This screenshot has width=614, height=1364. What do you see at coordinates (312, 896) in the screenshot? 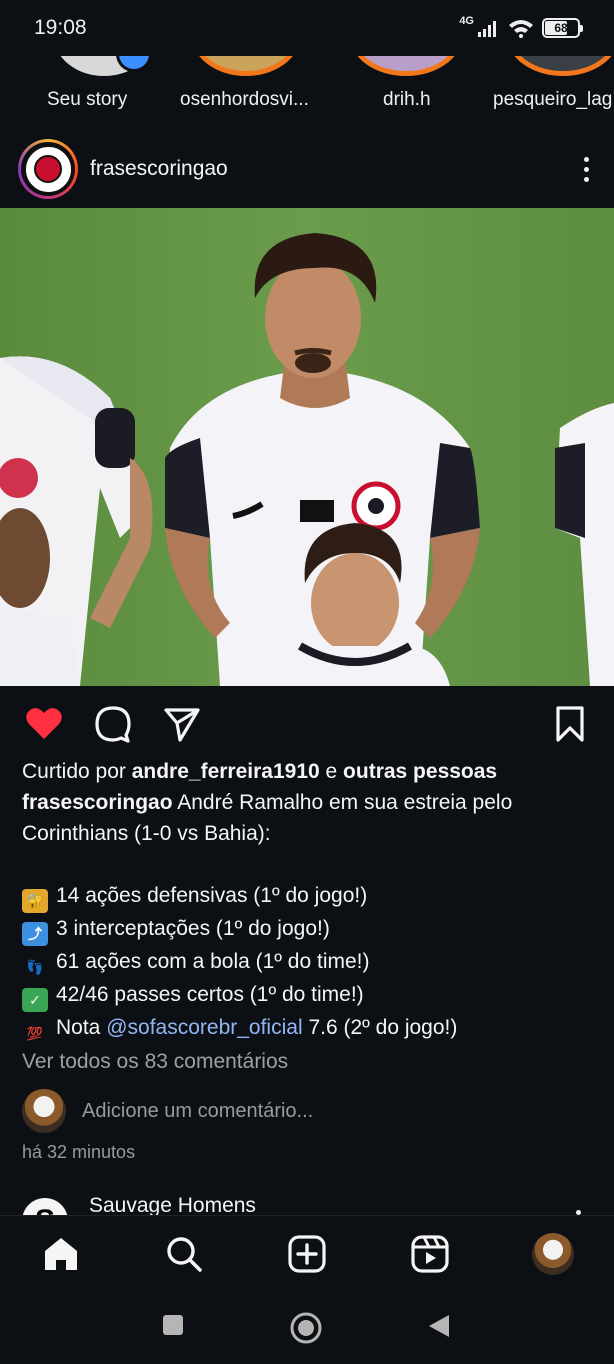
I see `stat-line: 🔐 14 ações defensivas (1º do jogo!)` at bounding box center [312, 896].